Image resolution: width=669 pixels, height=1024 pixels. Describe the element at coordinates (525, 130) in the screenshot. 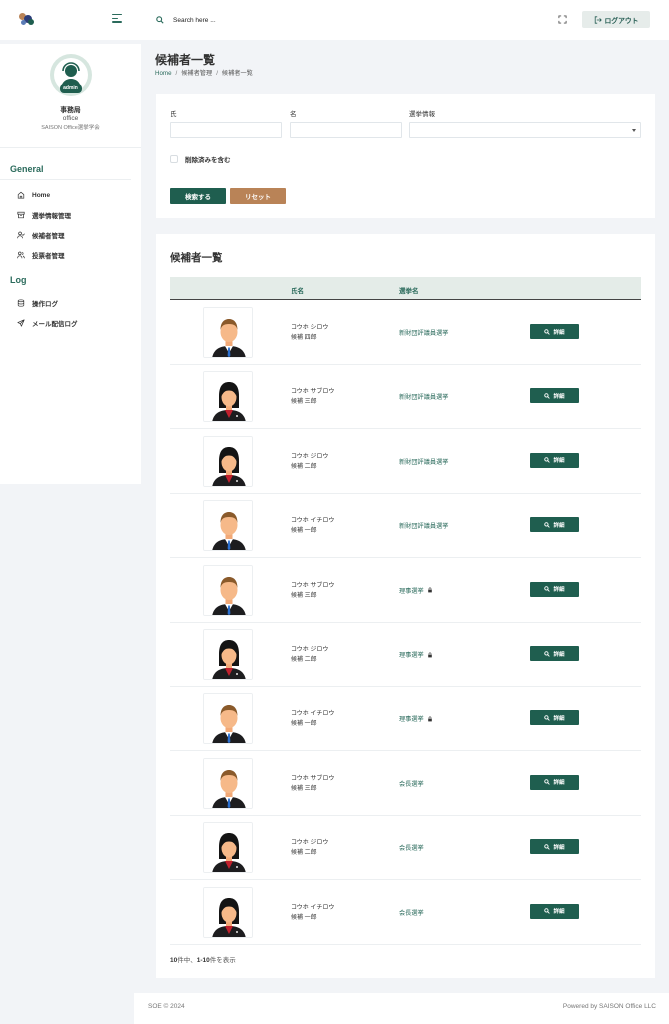

I see `election-select` at that location.